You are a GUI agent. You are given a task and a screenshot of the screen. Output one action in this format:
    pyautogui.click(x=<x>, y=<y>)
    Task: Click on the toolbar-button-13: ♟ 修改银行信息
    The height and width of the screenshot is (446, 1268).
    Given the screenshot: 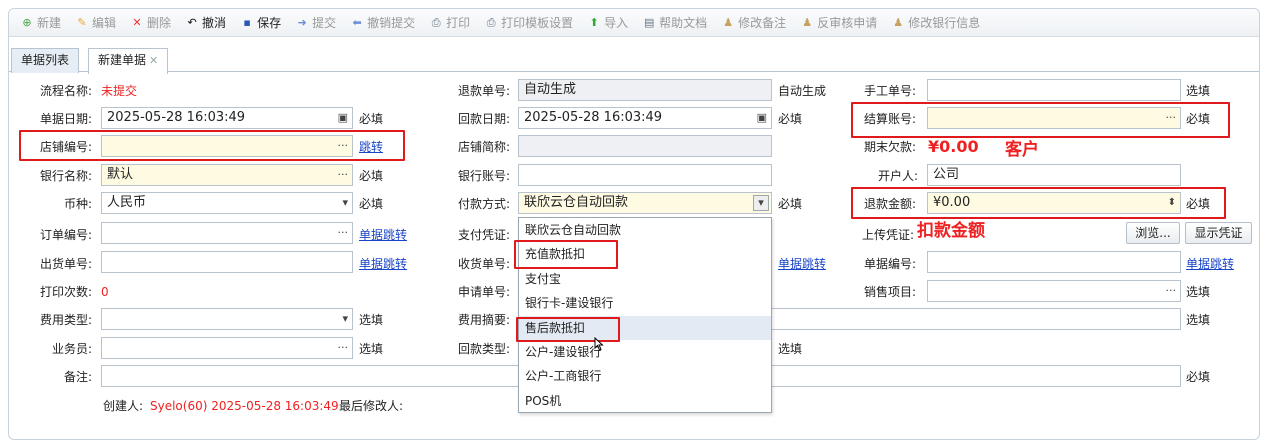 What is the action you would take?
    pyautogui.click(x=935, y=23)
    